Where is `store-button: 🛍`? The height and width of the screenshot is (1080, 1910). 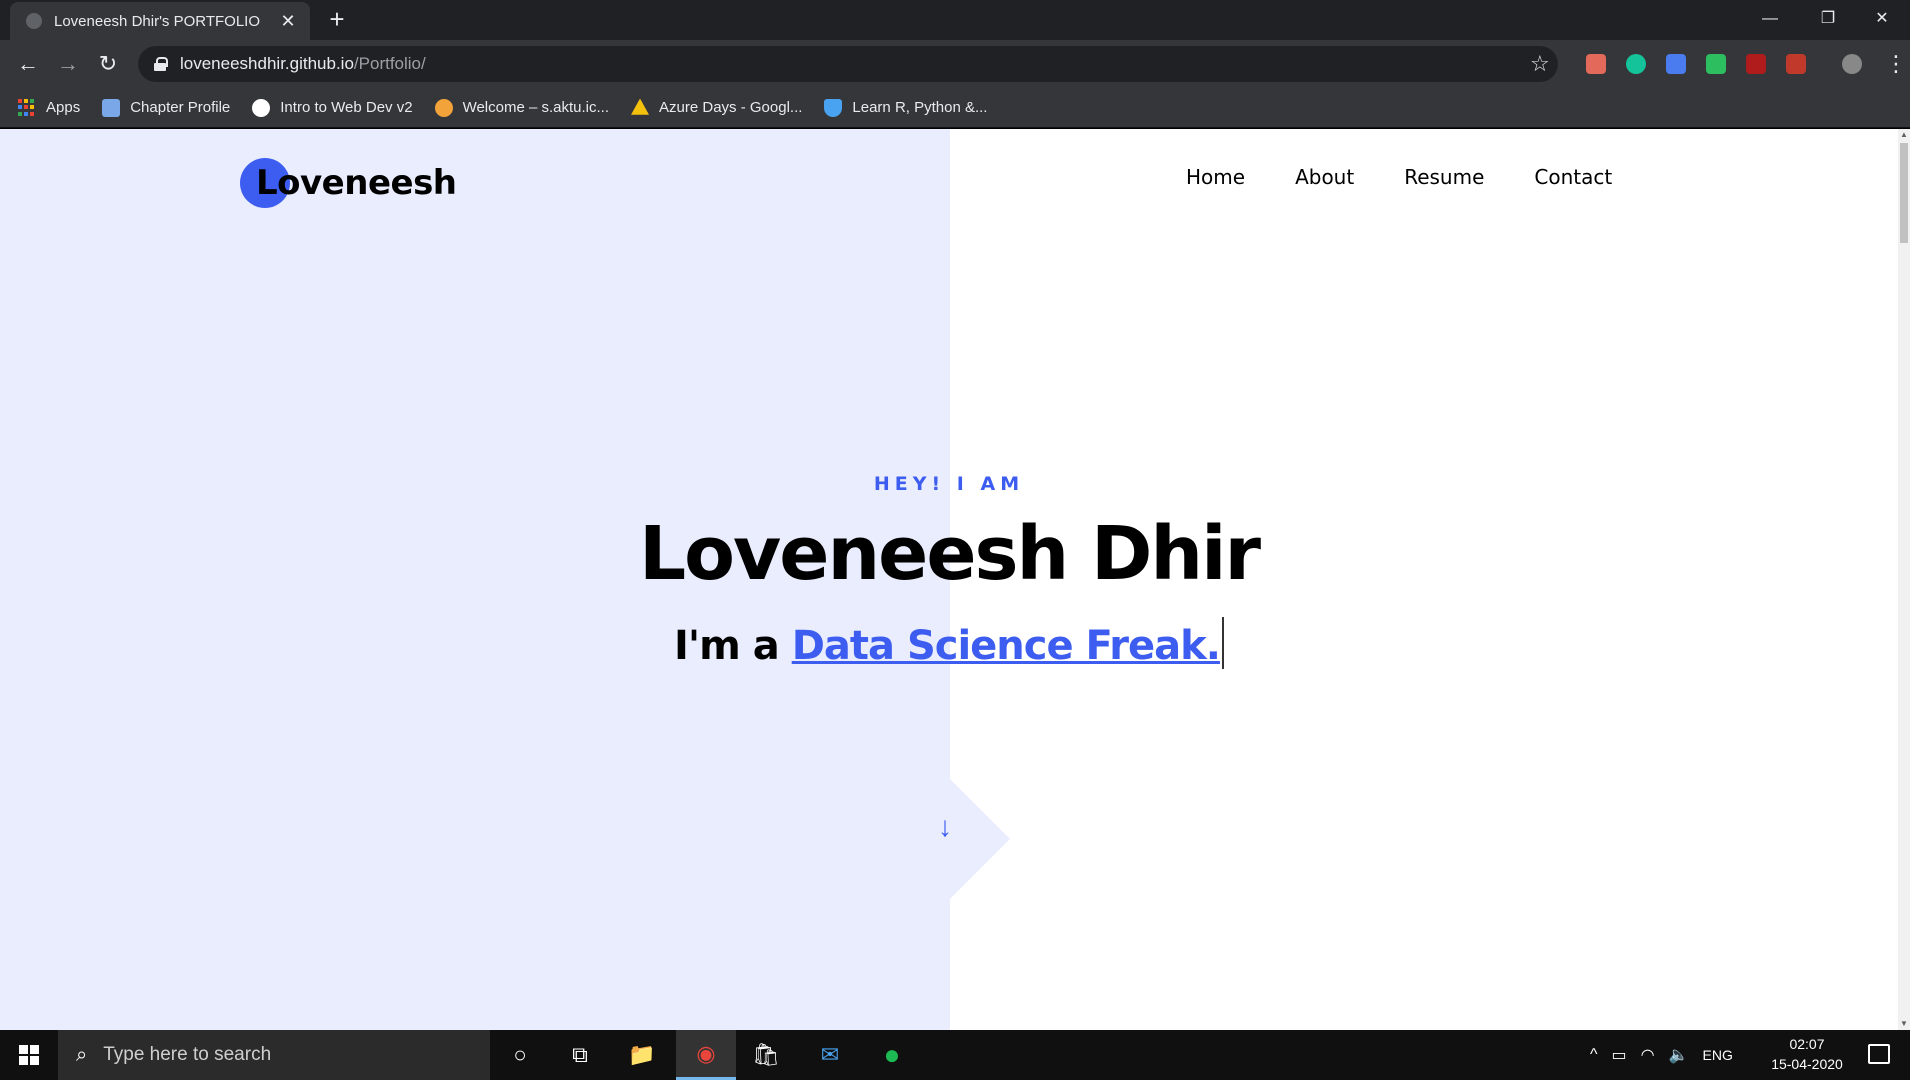
store-button: 🛍 is located at coordinates (766, 1055).